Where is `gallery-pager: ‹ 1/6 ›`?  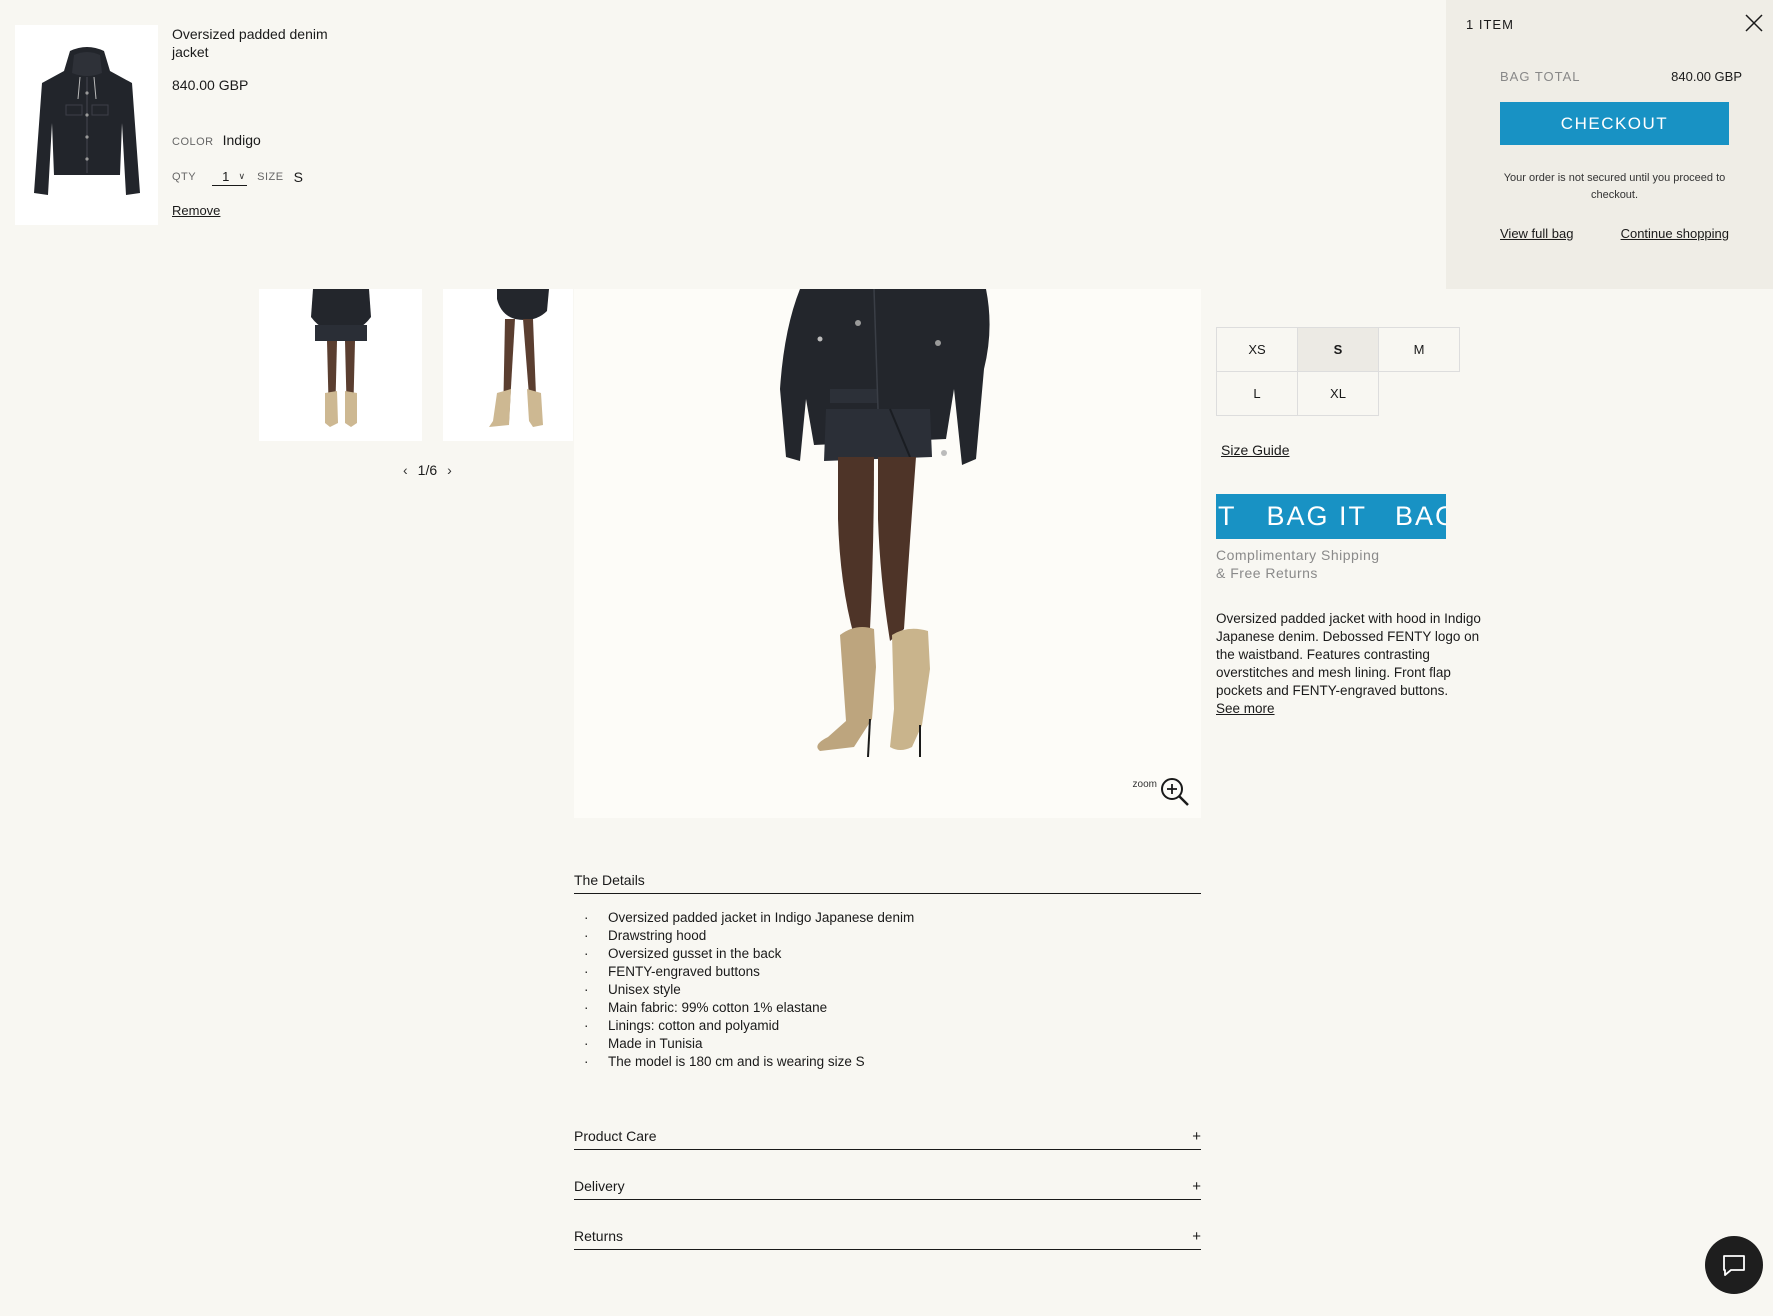 gallery-pager: ‹ 1/6 › is located at coordinates (427, 470).